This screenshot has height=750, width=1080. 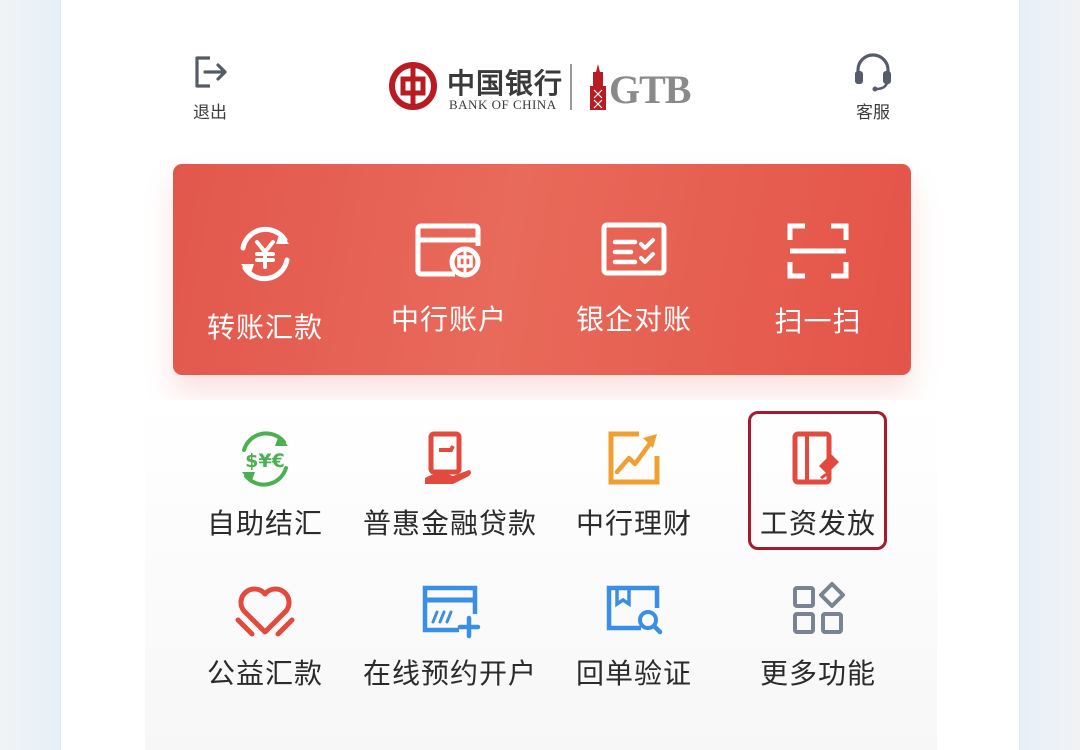 What do you see at coordinates (451, 612) in the screenshot?
I see `online-account-icon` at bounding box center [451, 612].